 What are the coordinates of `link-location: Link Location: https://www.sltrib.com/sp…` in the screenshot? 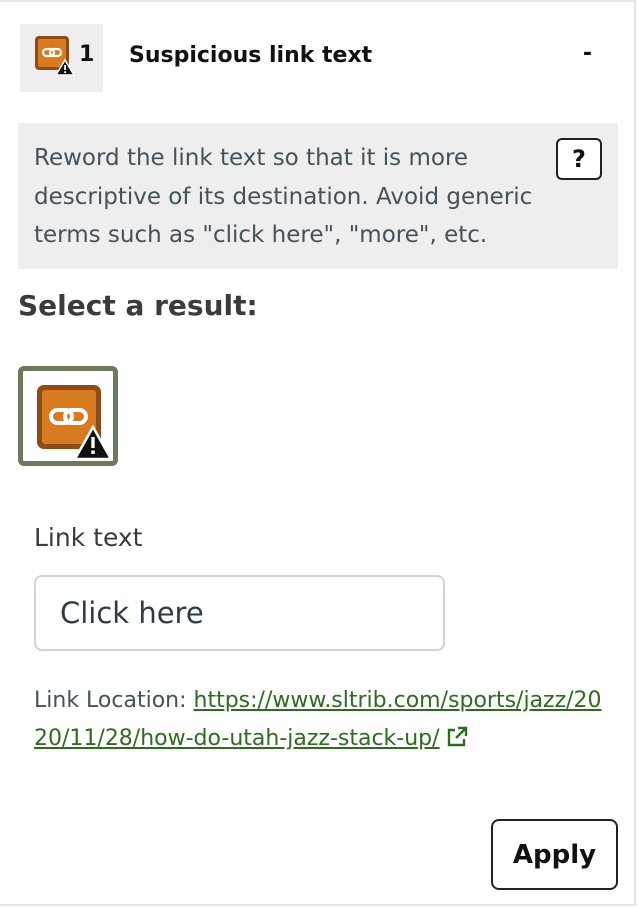 It's located at (319, 720).